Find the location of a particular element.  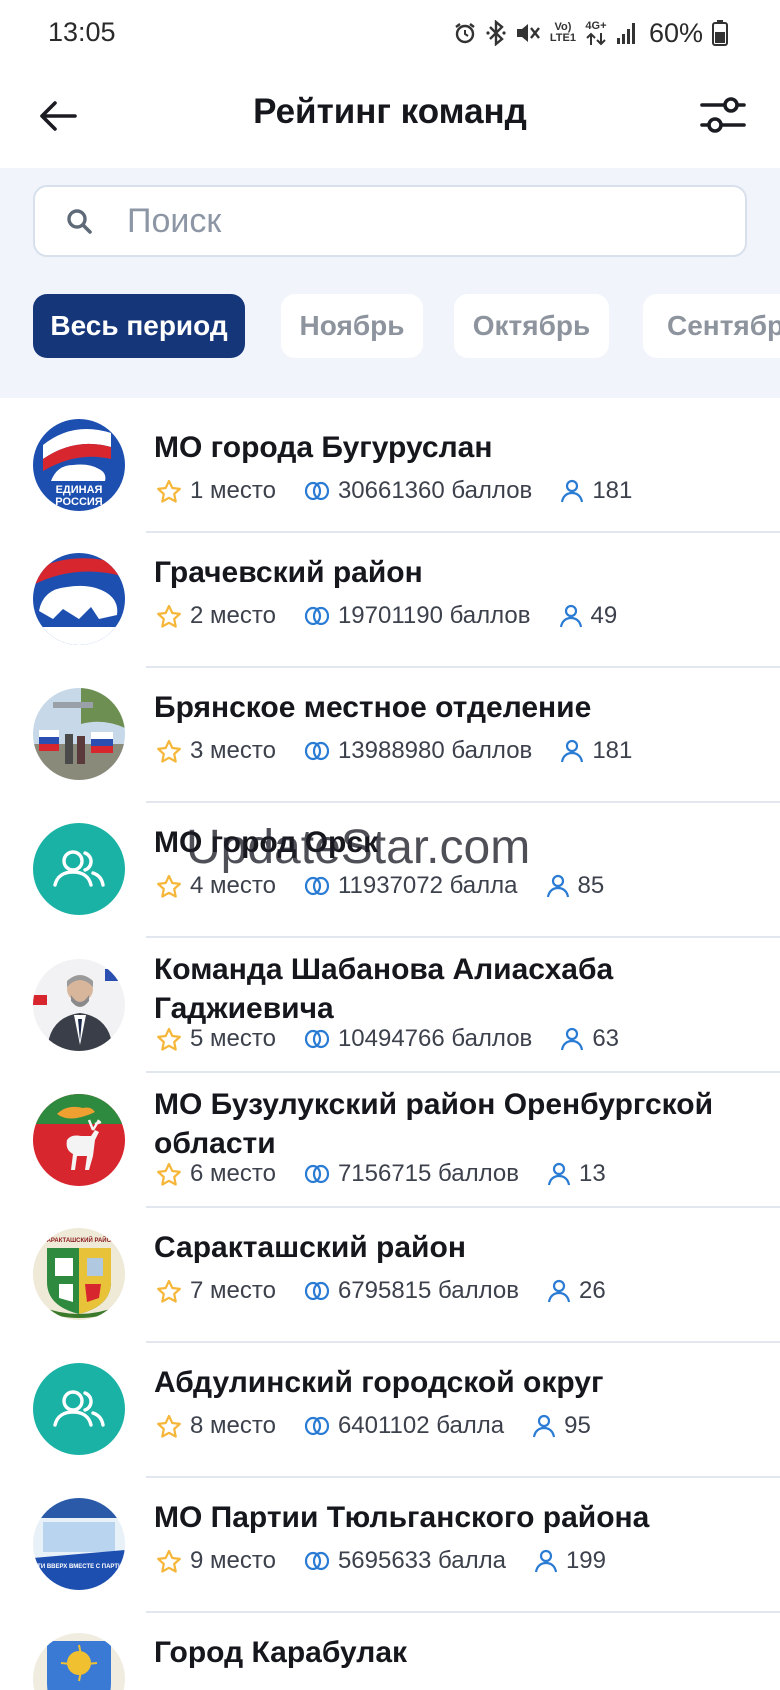

team-name: Абдулинский городской округ is located at coordinates (379, 1382).